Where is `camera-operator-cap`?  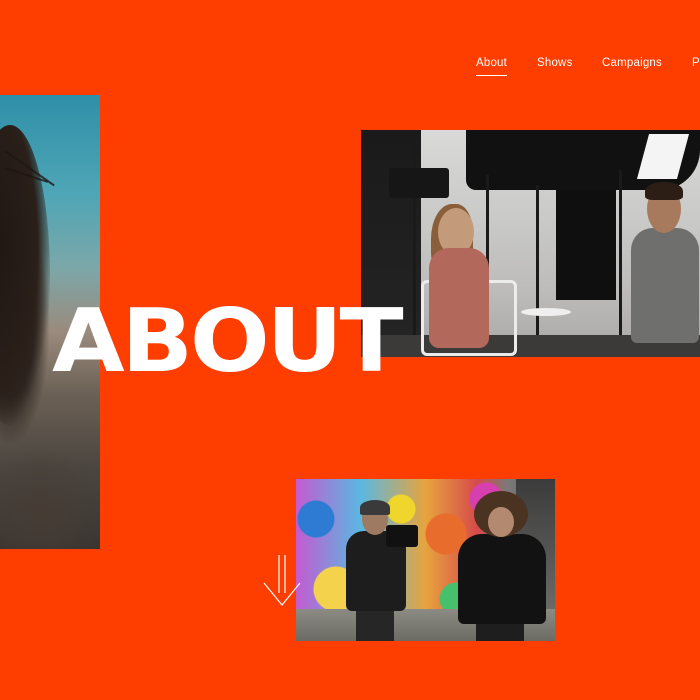 camera-operator-cap is located at coordinates (375, 507).